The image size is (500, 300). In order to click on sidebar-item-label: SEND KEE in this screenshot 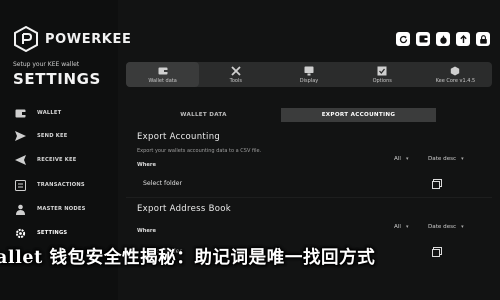, I will do `click(52, 136)`.